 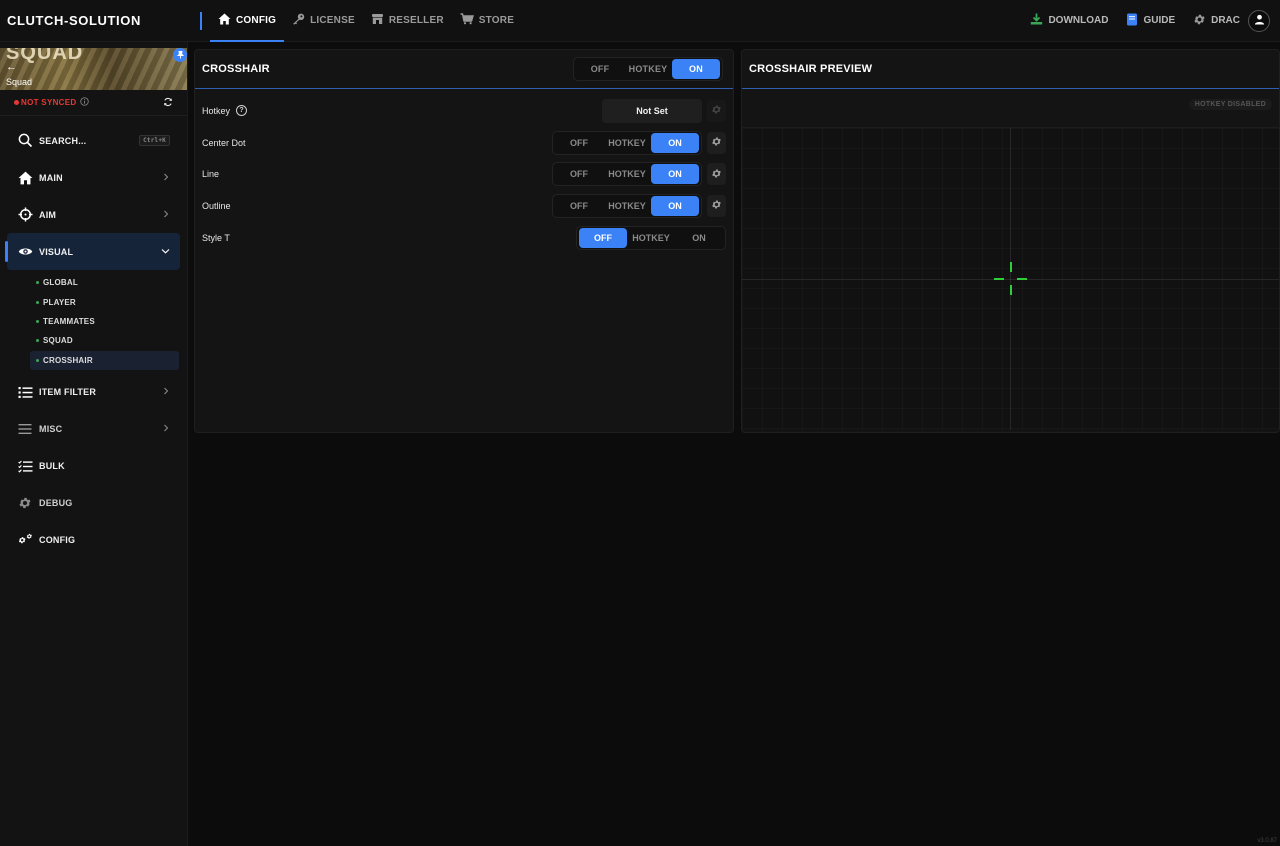 What do you see at coordinates (1036, 20) in the screenshot?
I see `download-icon` at bounding box center [1036, 20].